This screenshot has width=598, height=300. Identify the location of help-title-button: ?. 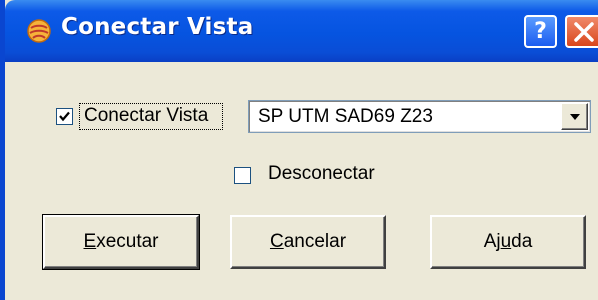
(540, 31).